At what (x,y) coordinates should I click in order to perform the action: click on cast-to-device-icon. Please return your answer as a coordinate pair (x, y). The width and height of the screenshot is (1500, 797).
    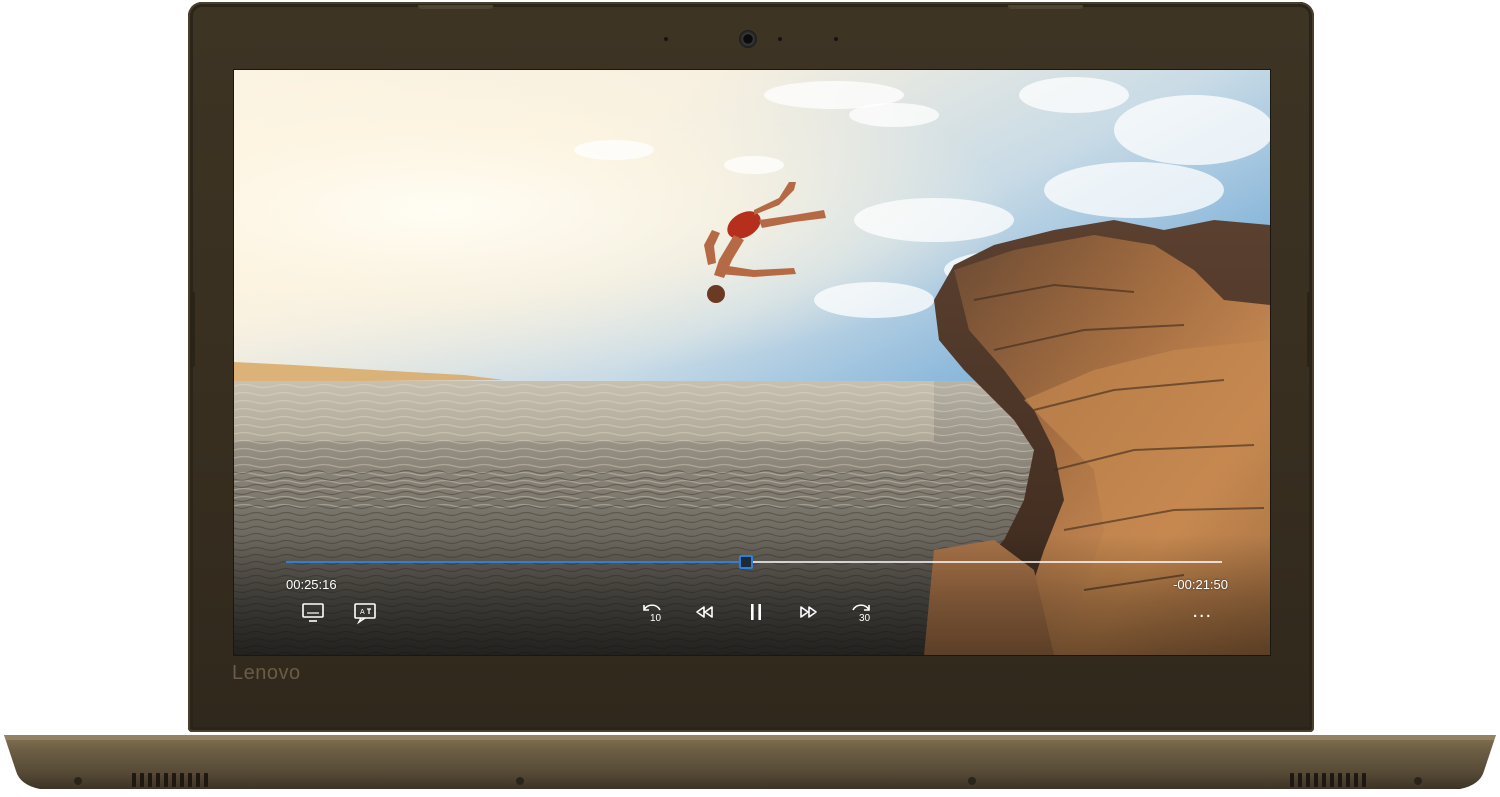
    Looking at the image, I should click on (313, 612).